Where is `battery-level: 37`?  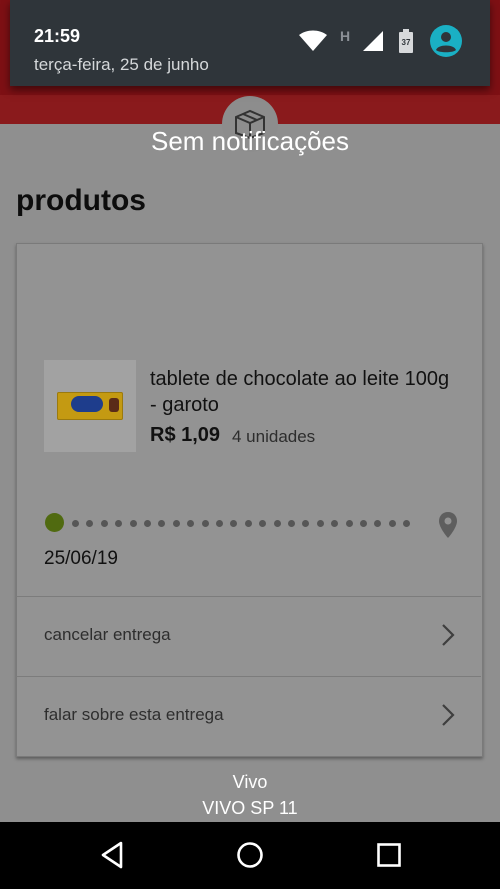
battery-level: 37 is located at coordinates (406, 42).